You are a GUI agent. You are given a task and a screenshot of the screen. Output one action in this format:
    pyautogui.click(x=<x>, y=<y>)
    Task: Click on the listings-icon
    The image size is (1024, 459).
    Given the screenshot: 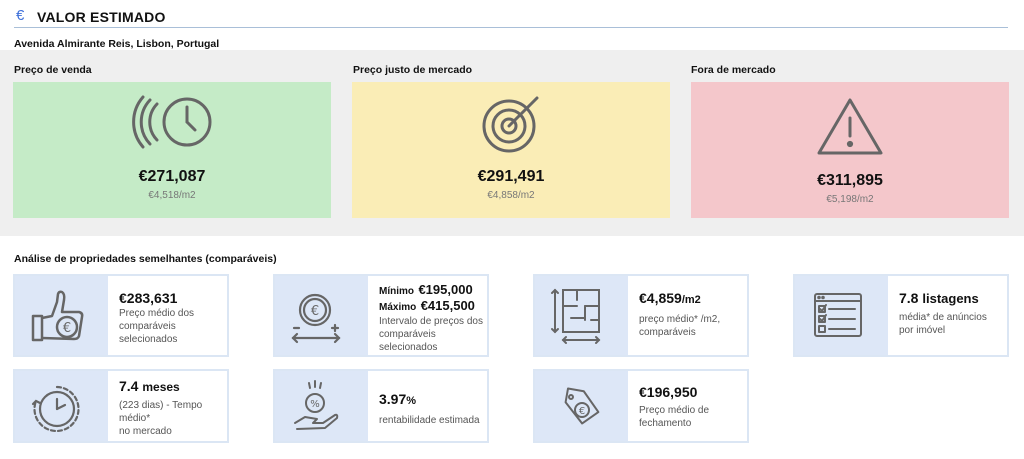 What is the action you would take?
    pyautogui.click(x=838, y=315)
    